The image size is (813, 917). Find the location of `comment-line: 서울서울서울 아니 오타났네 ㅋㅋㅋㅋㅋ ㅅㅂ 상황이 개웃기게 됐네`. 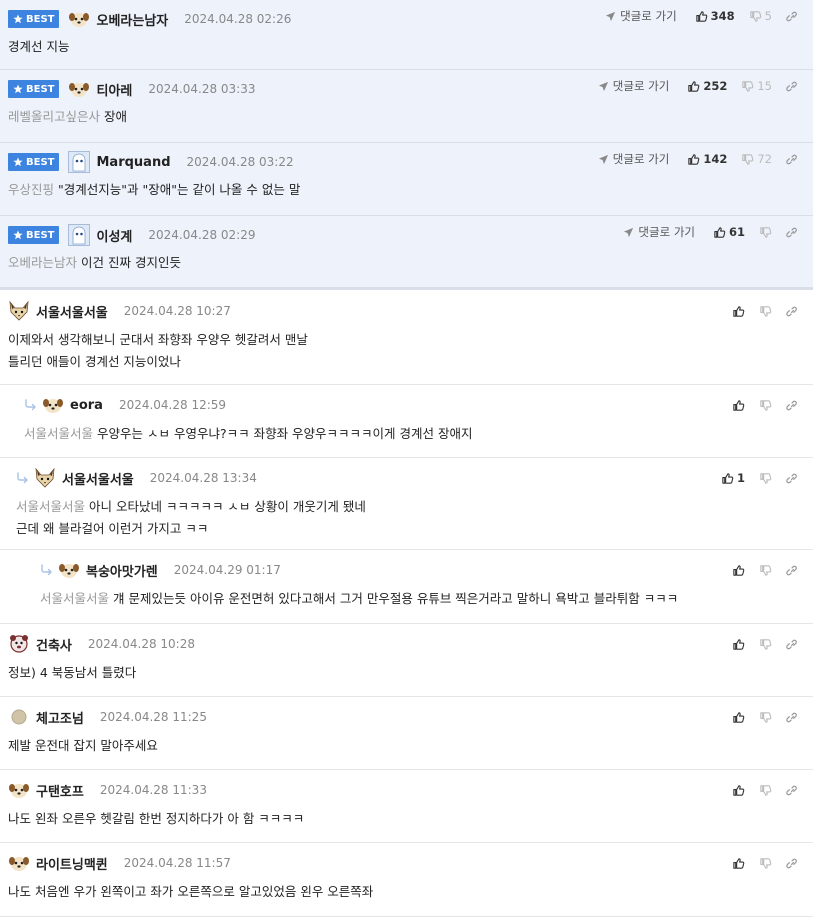

comment-line: 서울서울서울 아니 오타났네 ㅋㅋㅋㅋㅋ ㅅㅂ 상황이 개웃기게 됐네 is located at coordinates (404, 507).